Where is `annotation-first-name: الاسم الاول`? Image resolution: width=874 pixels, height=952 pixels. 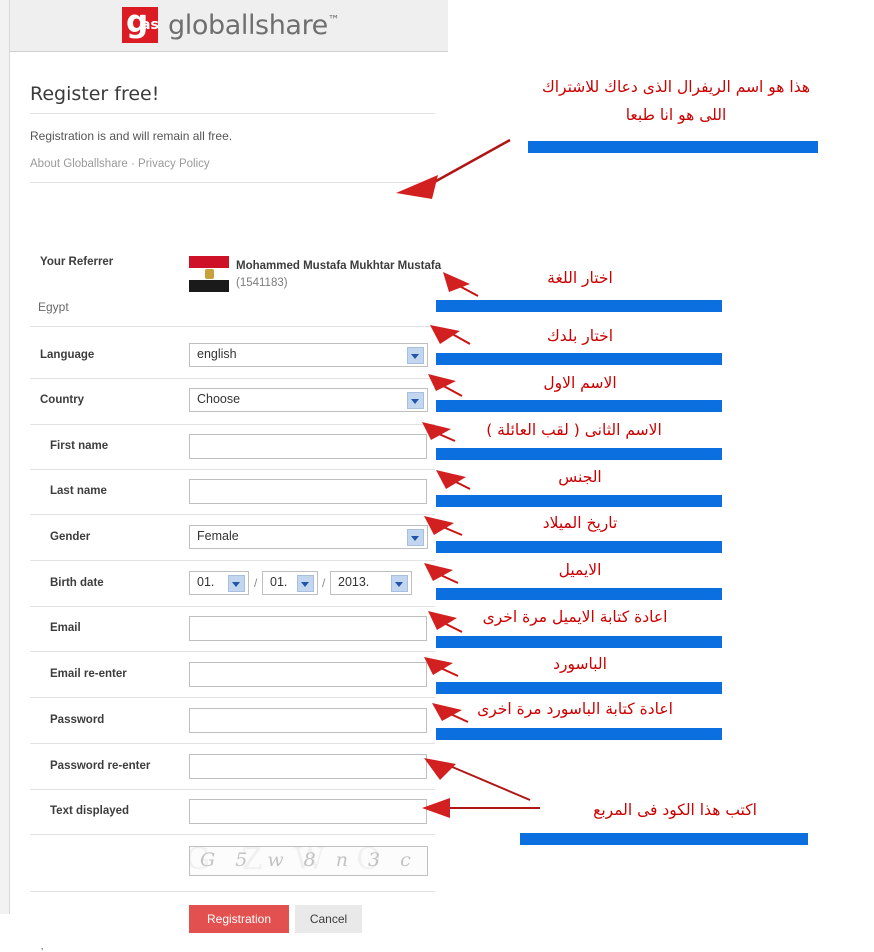 annotation-first-name: الاسم الاول is located at coordinates (580, 383).